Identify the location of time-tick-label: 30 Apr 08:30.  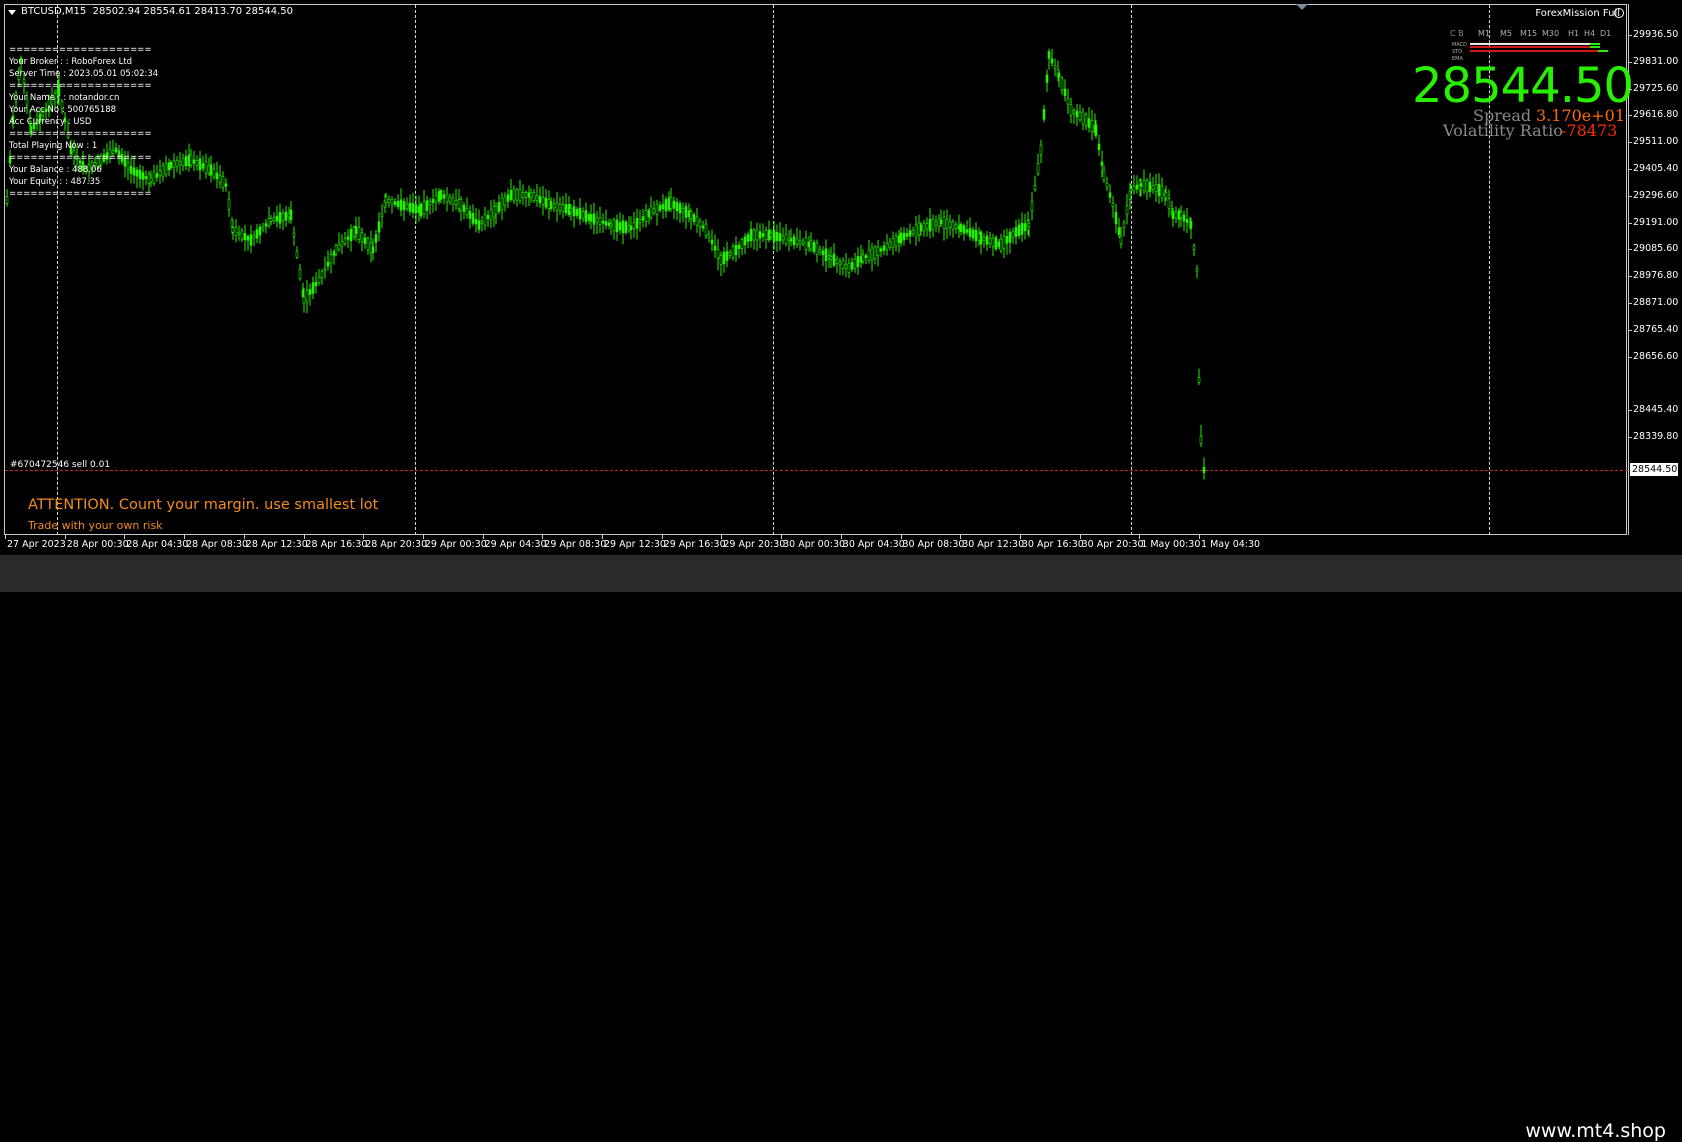
(933, 544).